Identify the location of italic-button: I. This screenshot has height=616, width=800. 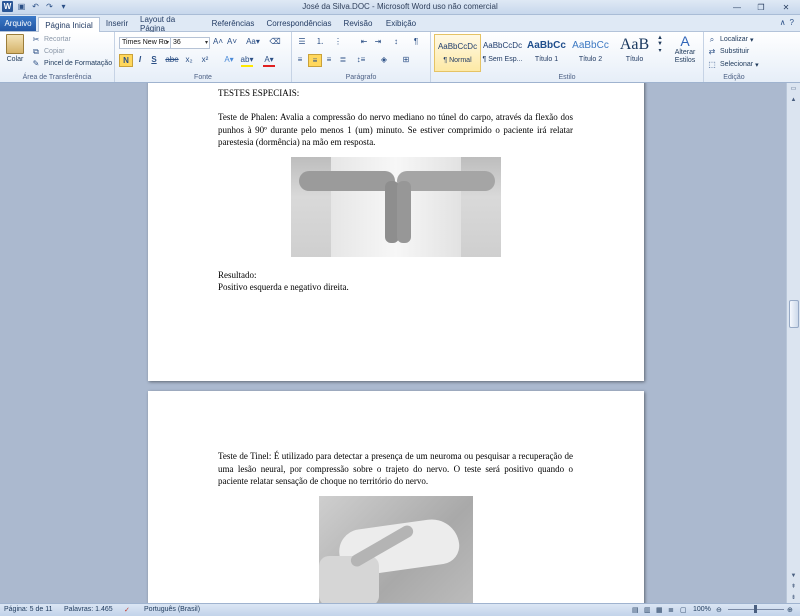
(140, 59).